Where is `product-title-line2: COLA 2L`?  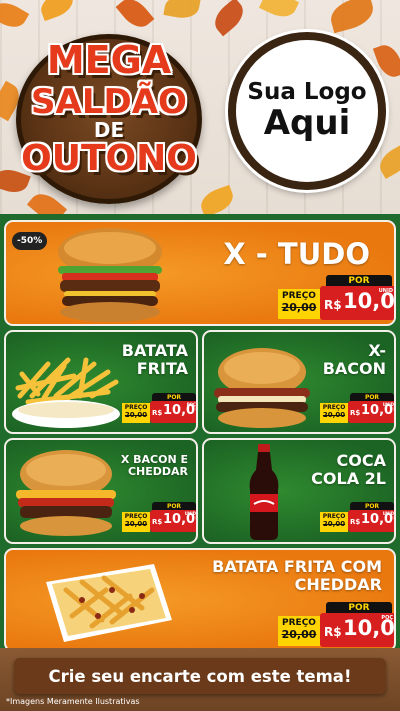 product-title-line2: COLA 2L is located at coordinates (348, 478).